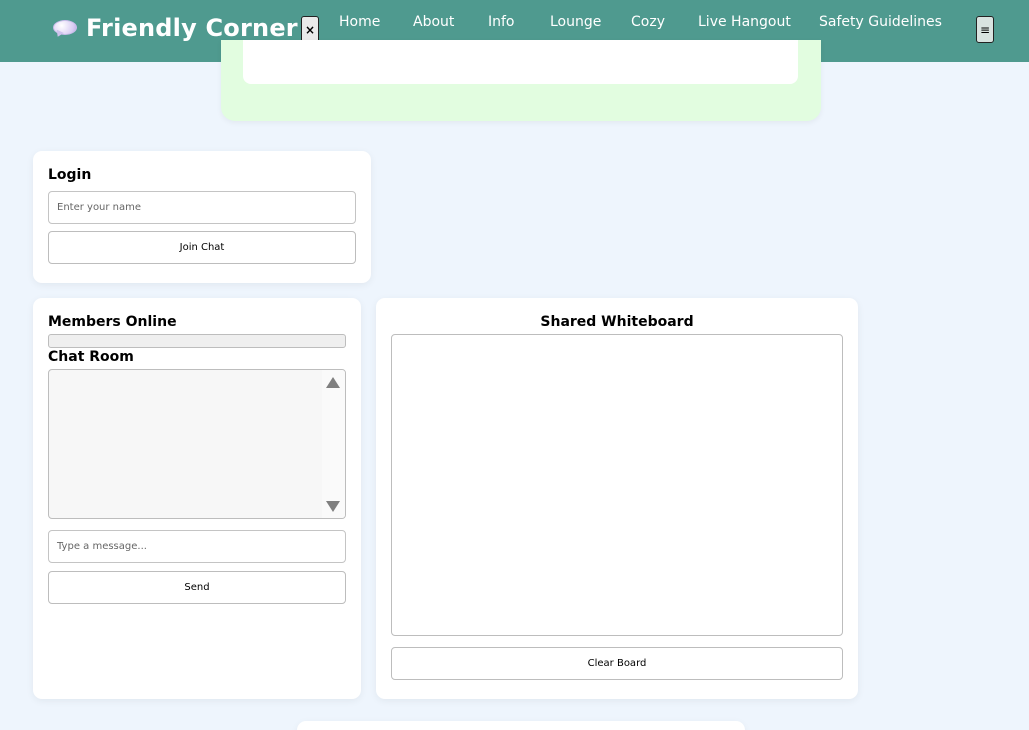 The image size is (1029, 730). Describe the element at coordinates (501, 22) in the screenshot. I see `nav-info: Info` at that location.